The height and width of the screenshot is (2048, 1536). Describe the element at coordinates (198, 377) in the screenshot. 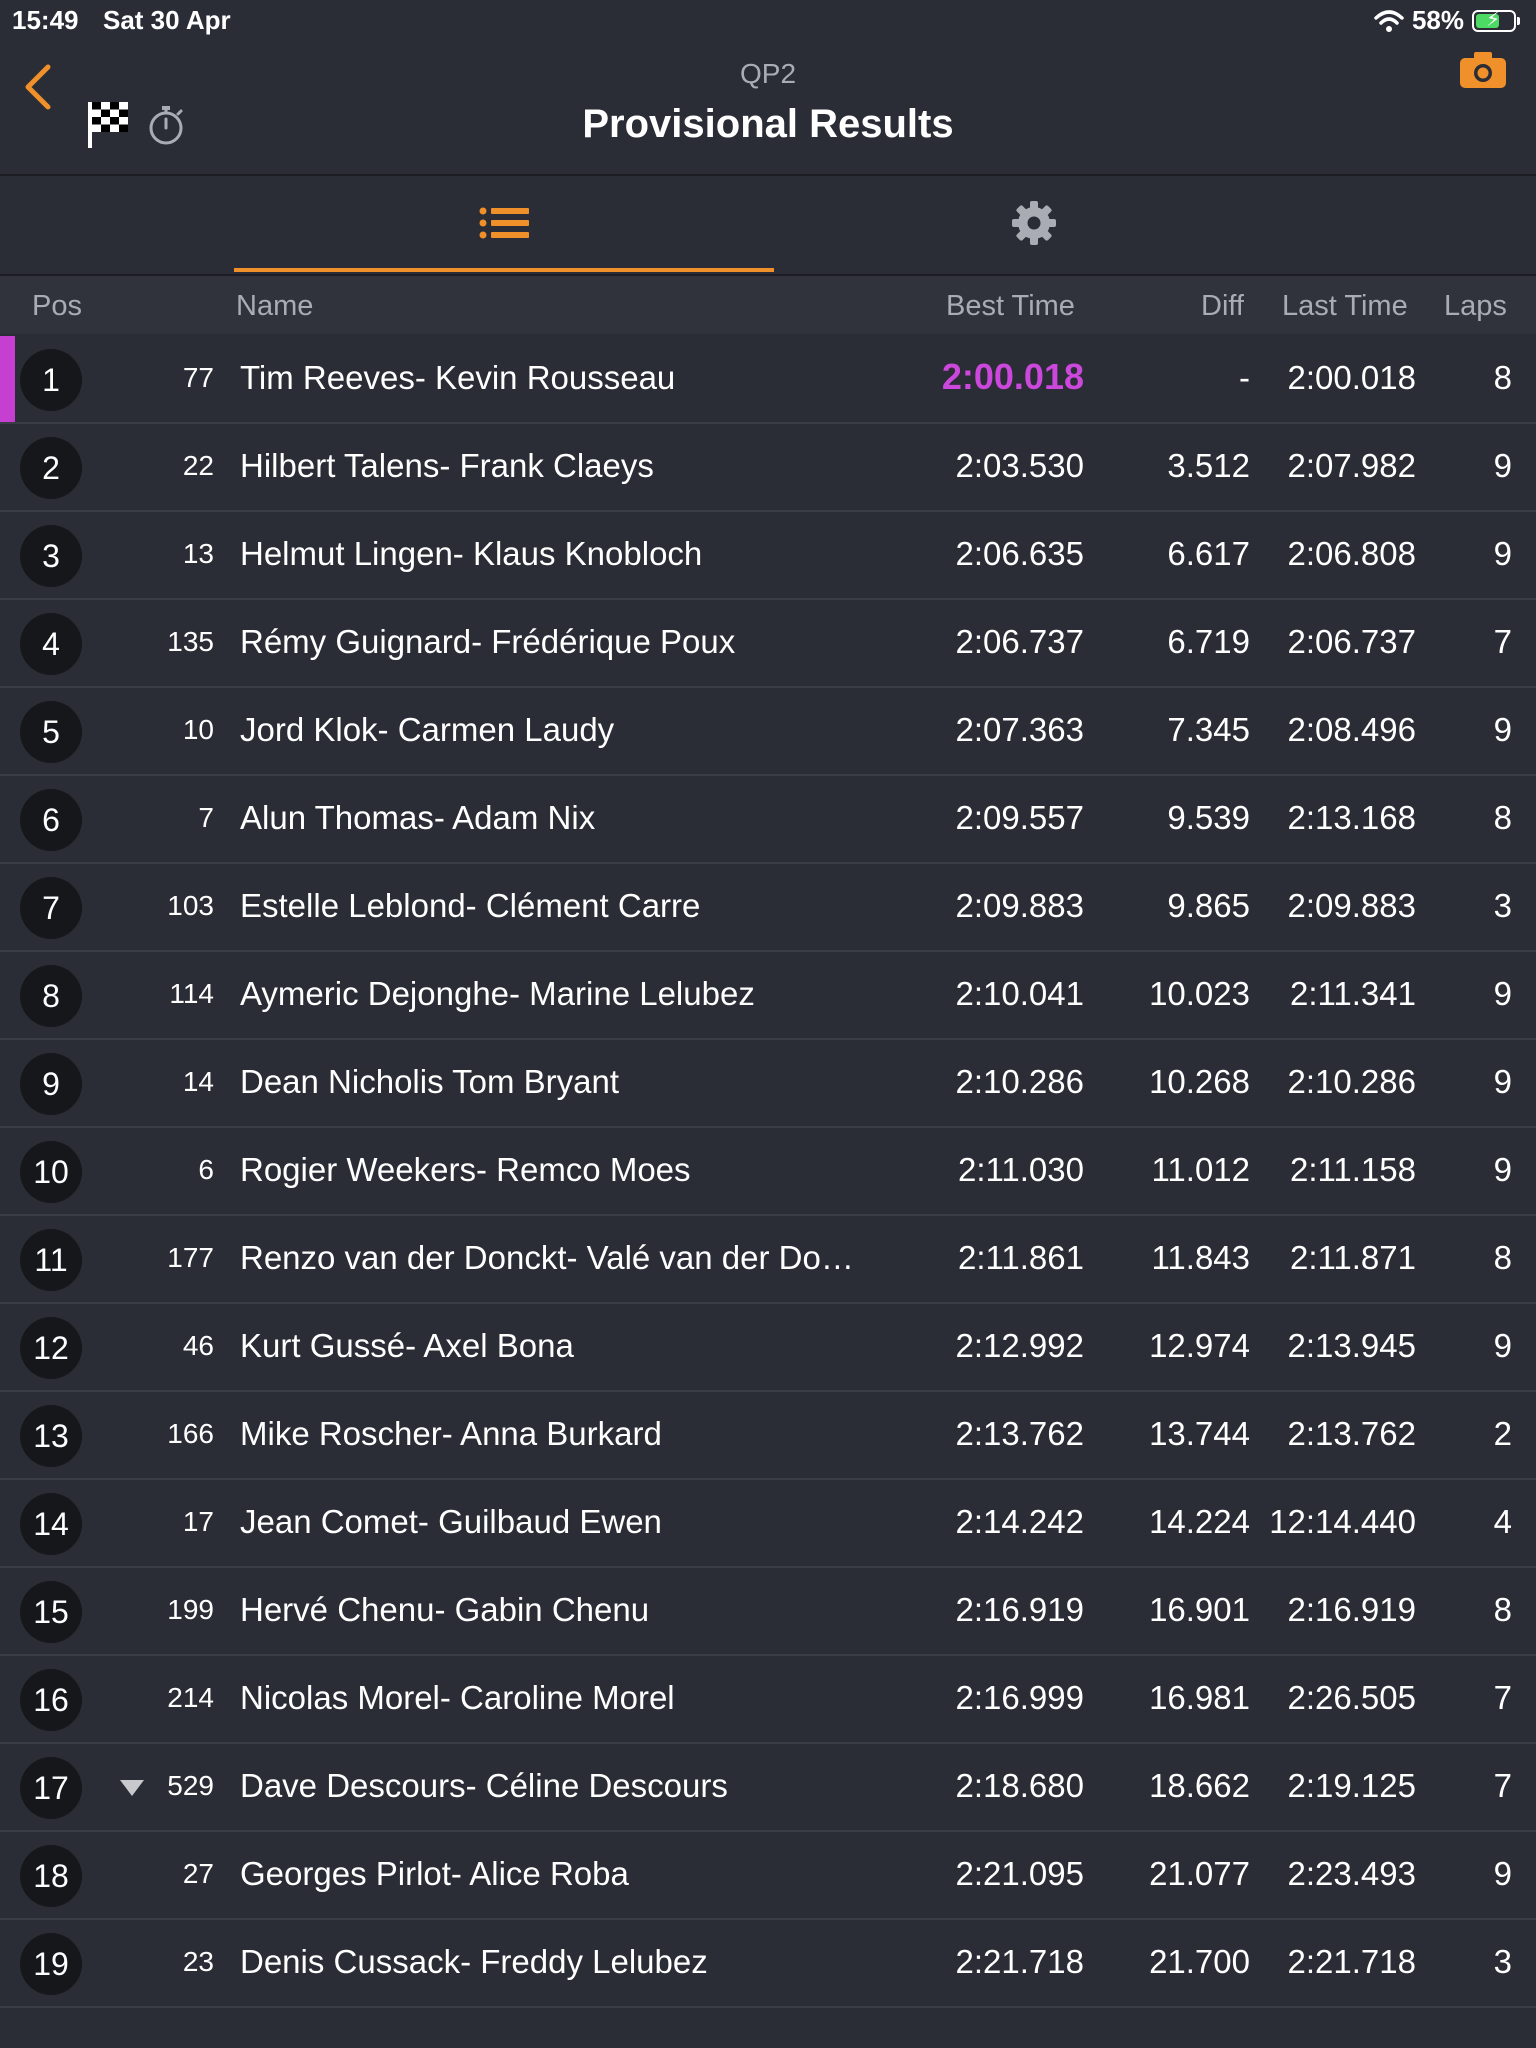

I see `car-number: 77` at that location.